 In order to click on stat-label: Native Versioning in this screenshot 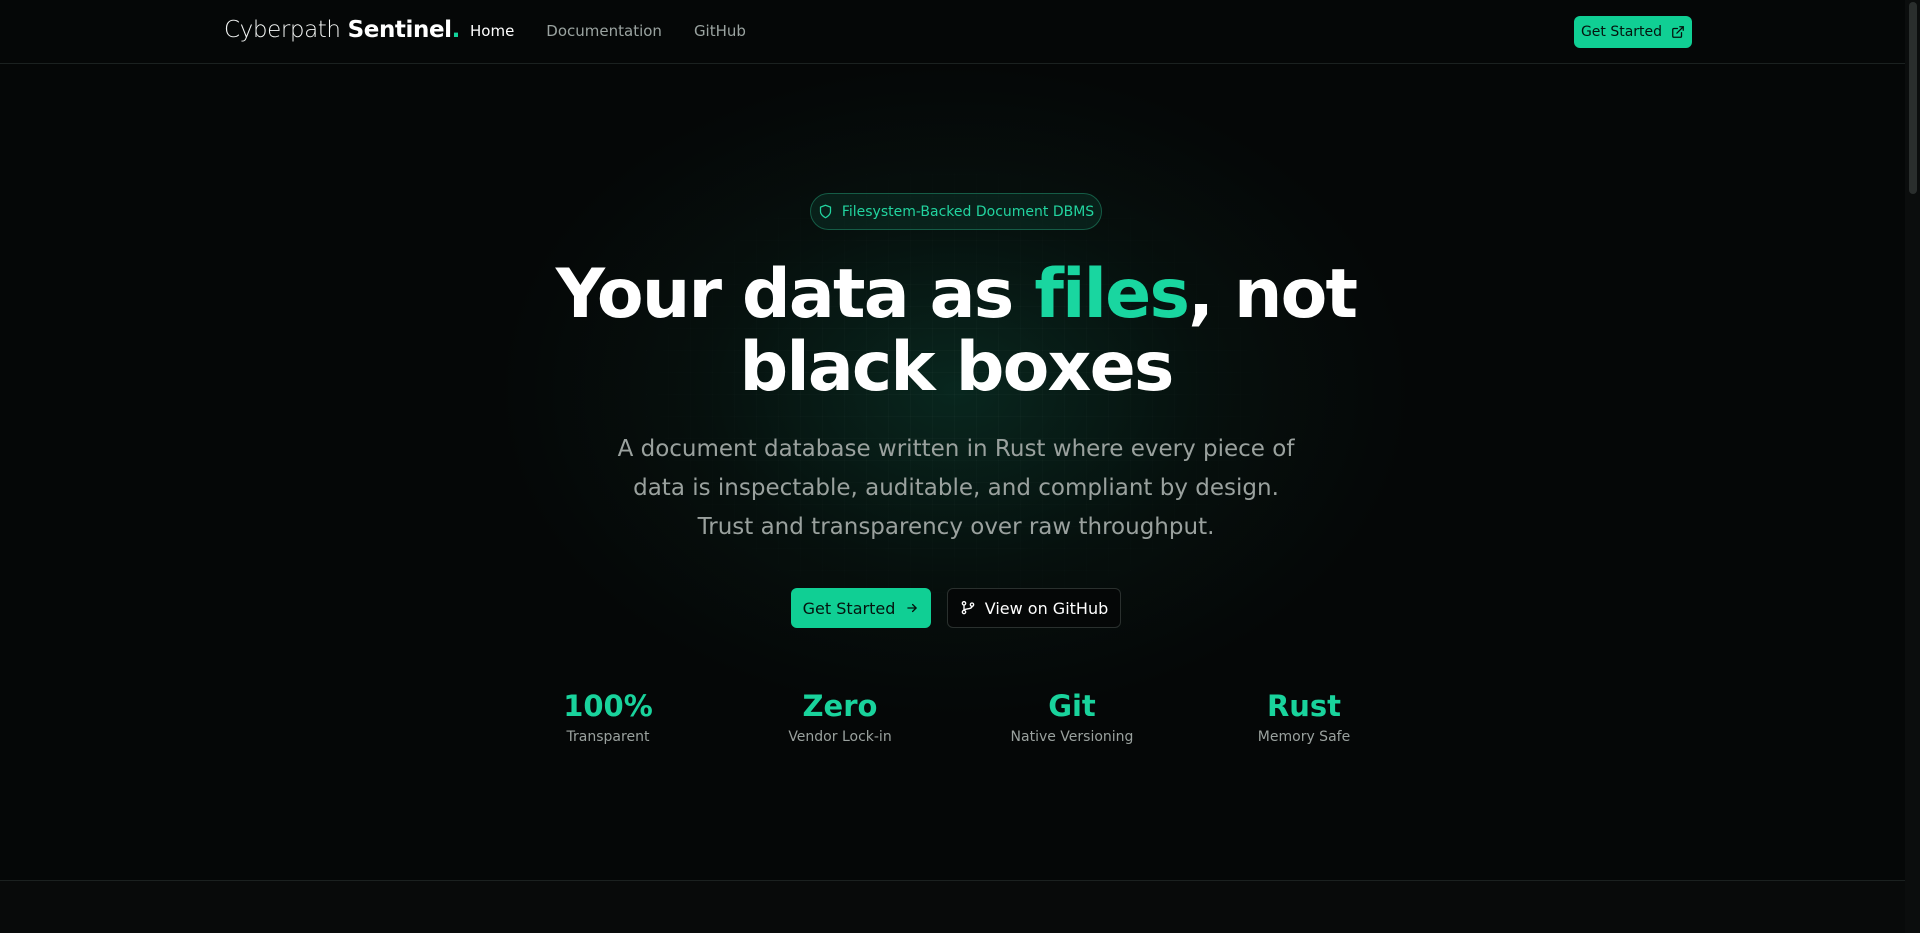, I will do `click(1072, 737)`.